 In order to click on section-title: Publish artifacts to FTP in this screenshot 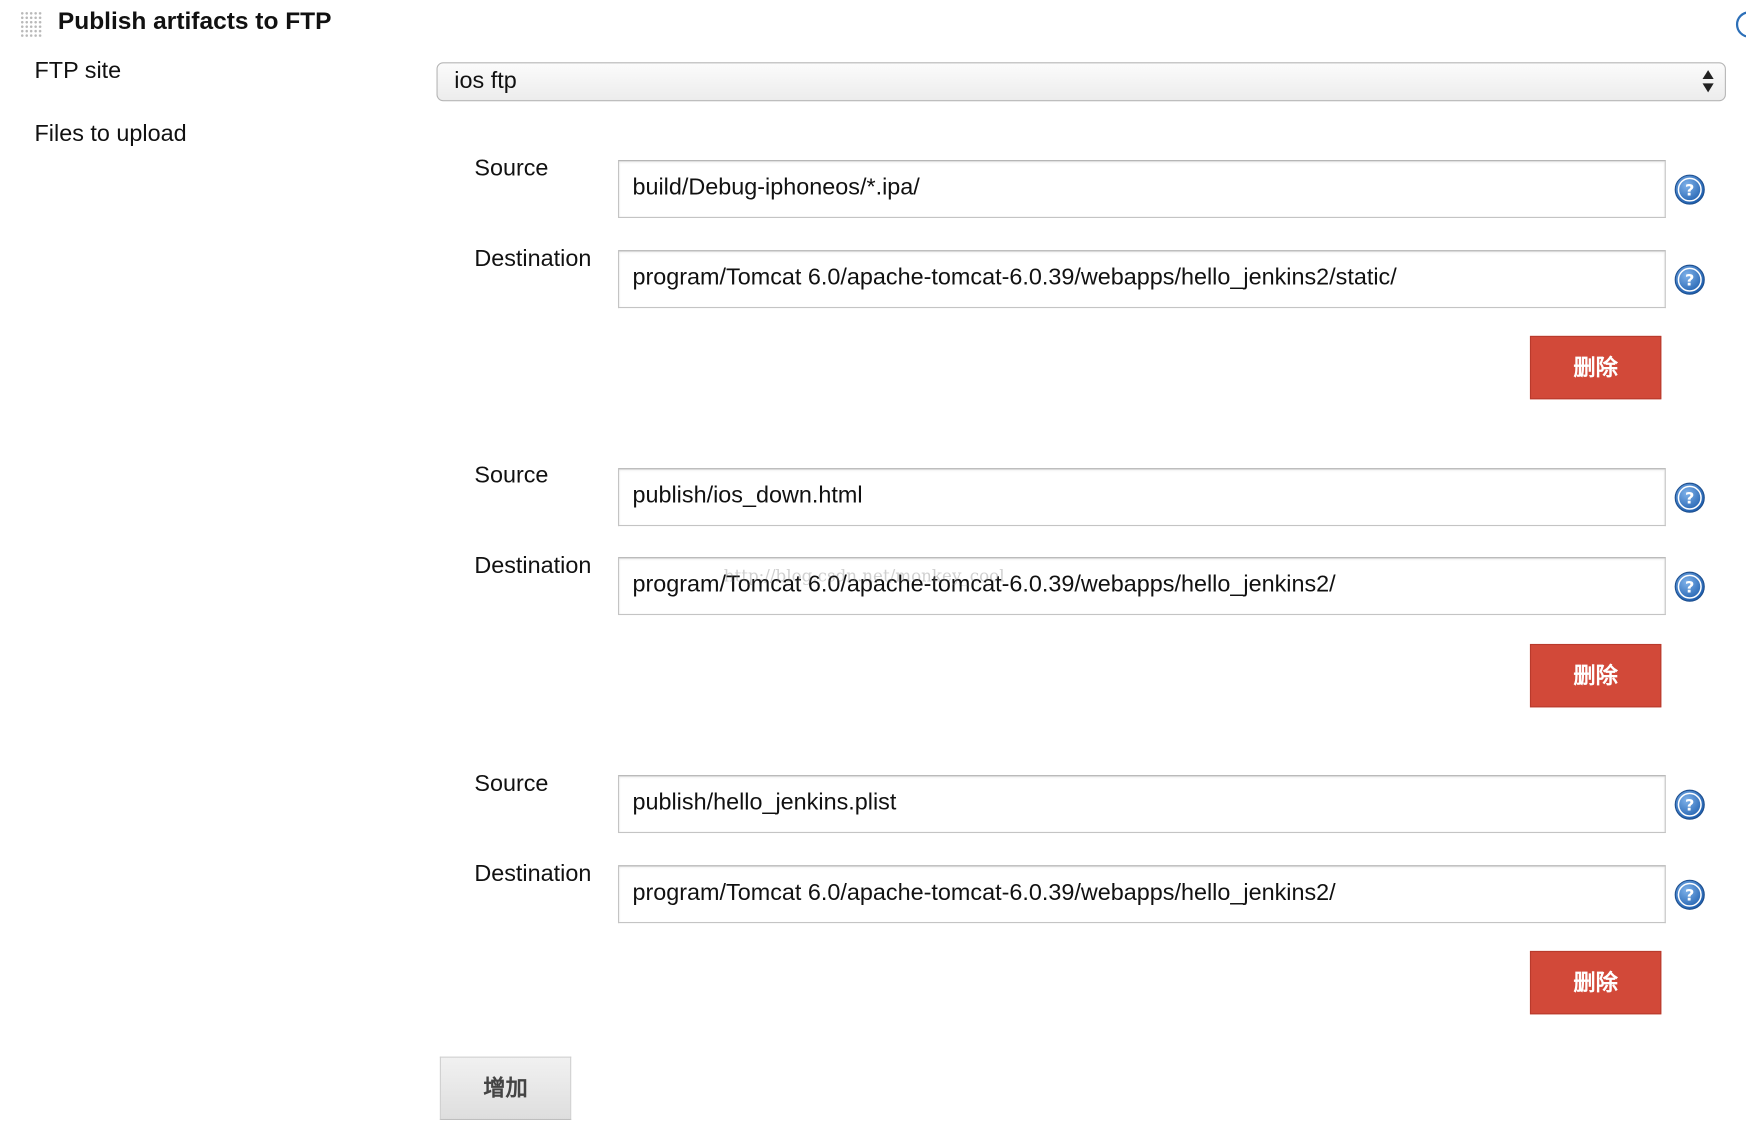, I will do `click(194, 20)`.